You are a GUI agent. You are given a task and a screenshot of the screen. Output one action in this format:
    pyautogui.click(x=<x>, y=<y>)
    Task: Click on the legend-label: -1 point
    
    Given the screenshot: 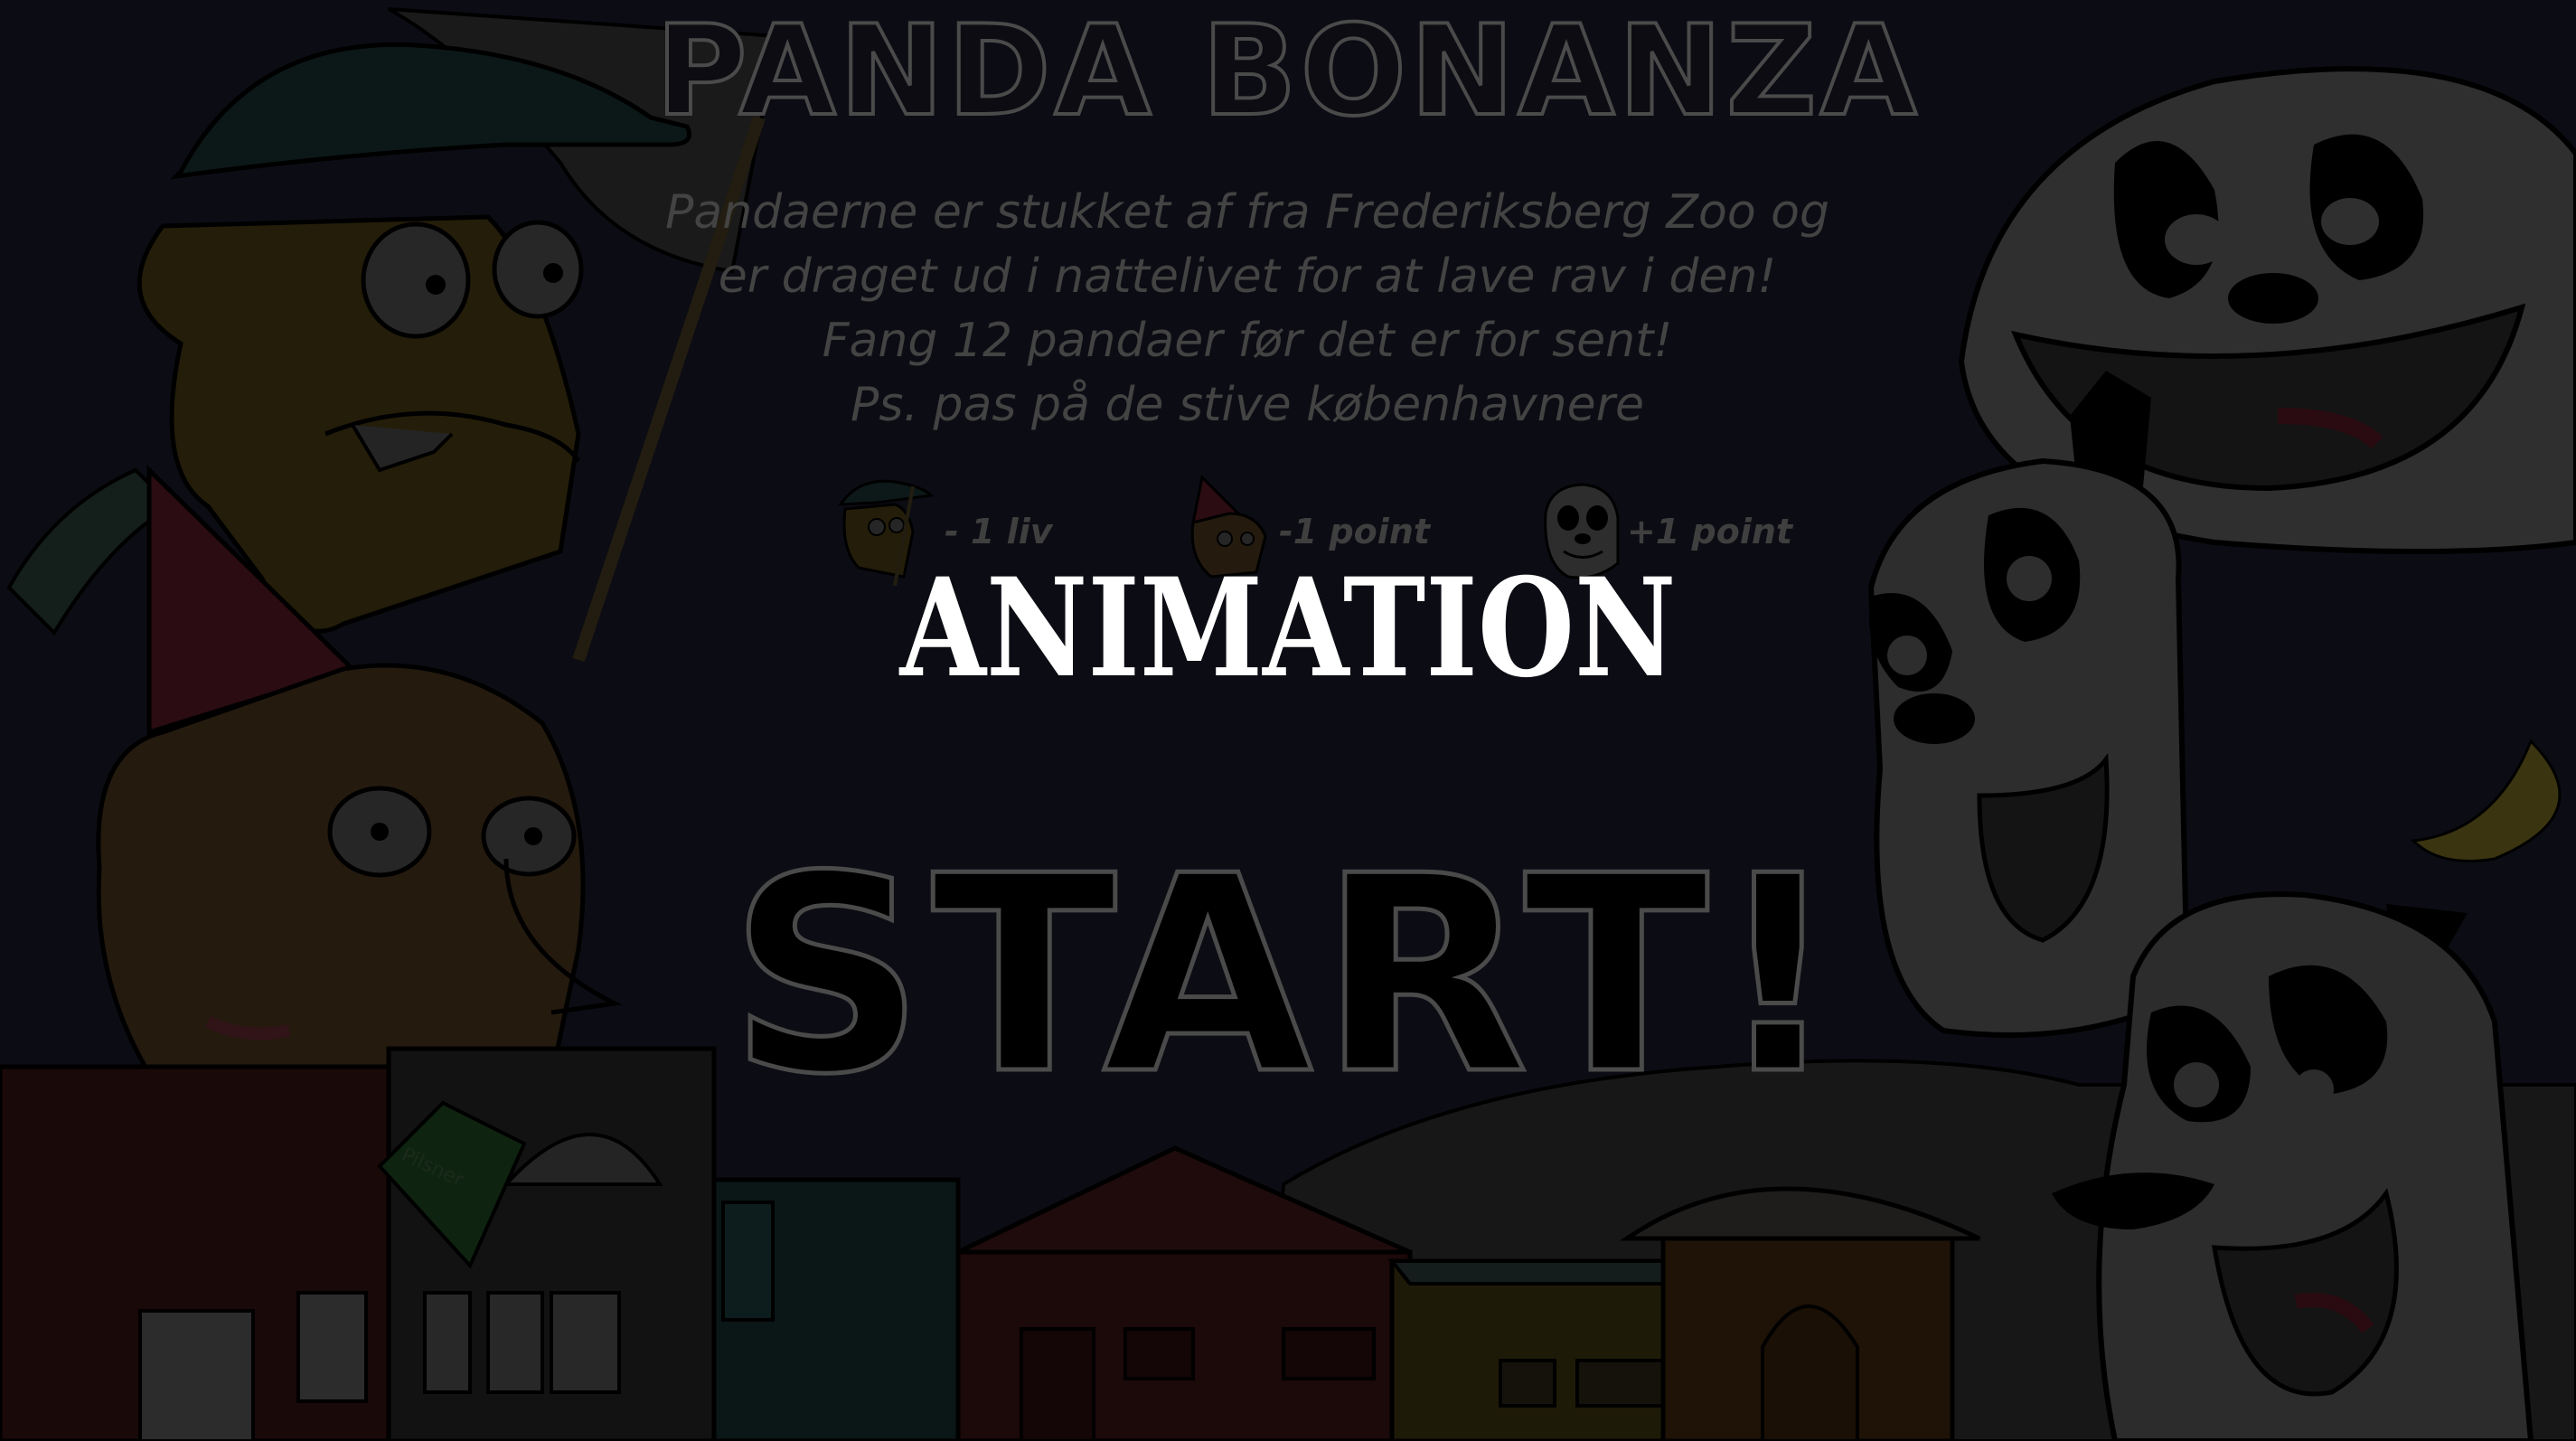 What is the action you would take?
    pyautogui.click(x=1354, y=531)
    